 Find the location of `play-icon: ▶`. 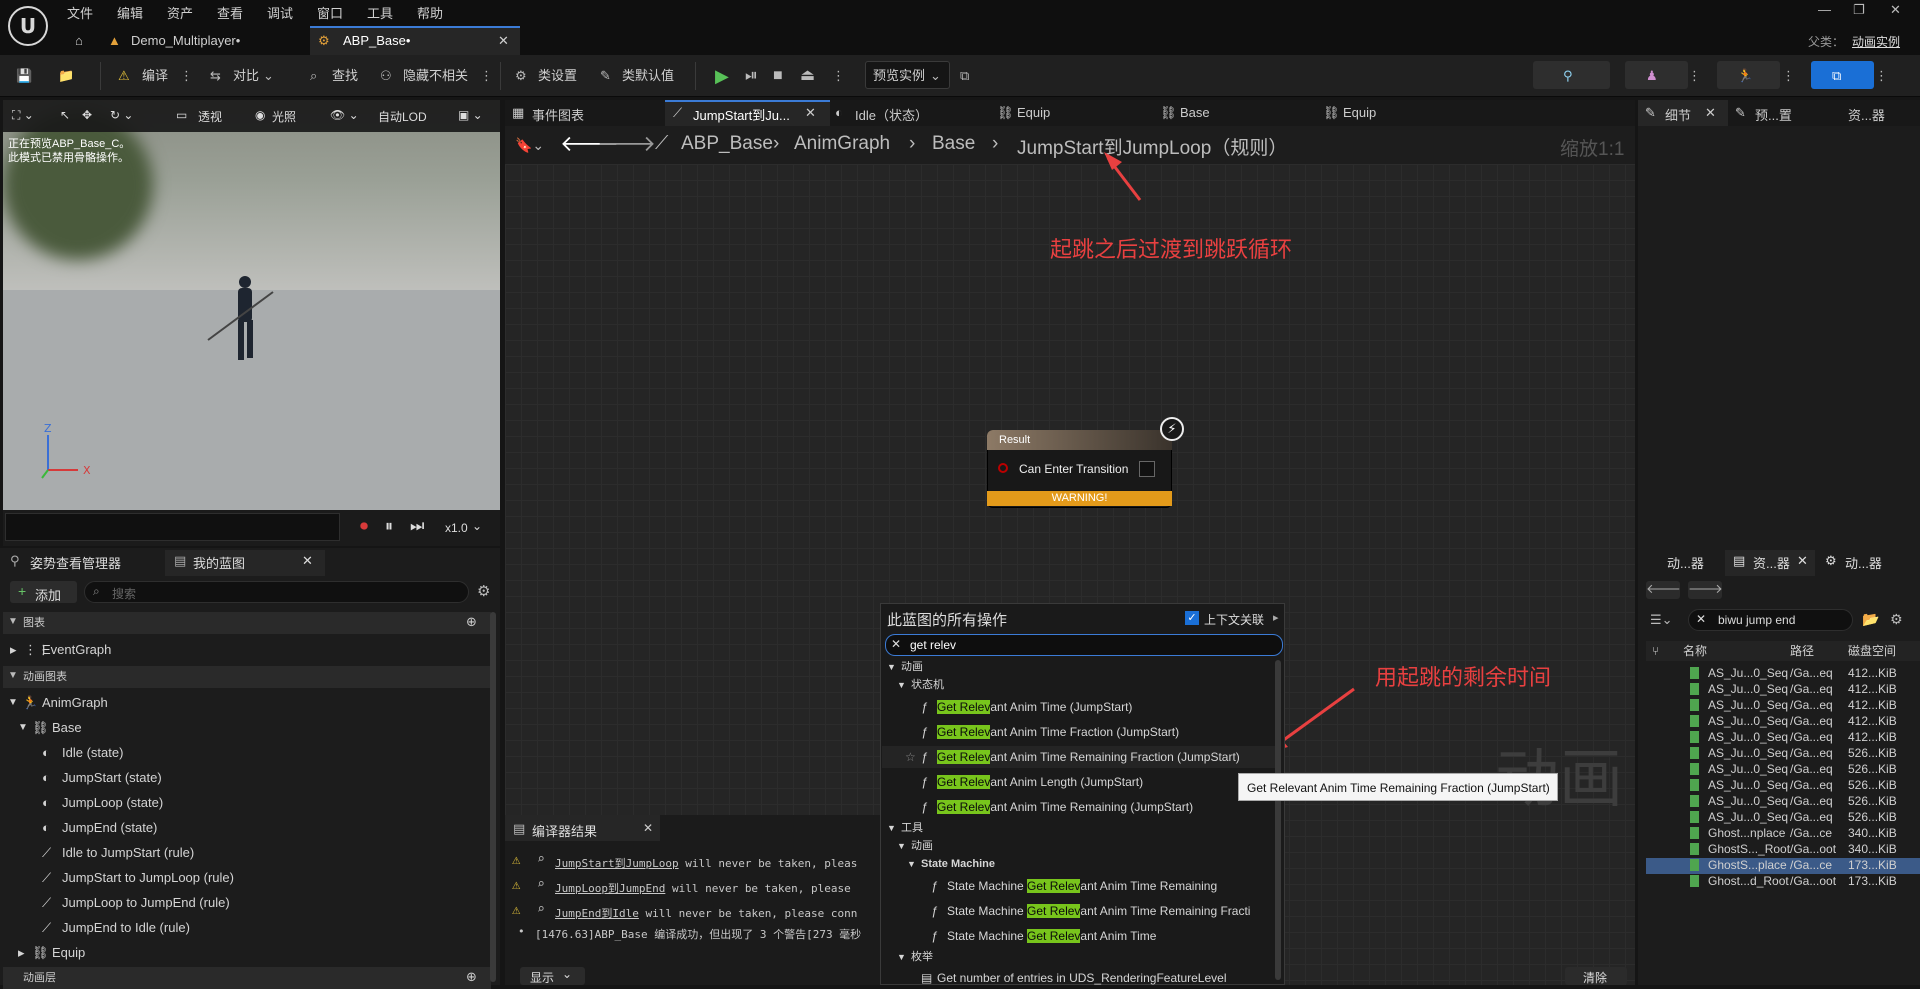

play-icon: ▶ is located at coordinates (722, 76).